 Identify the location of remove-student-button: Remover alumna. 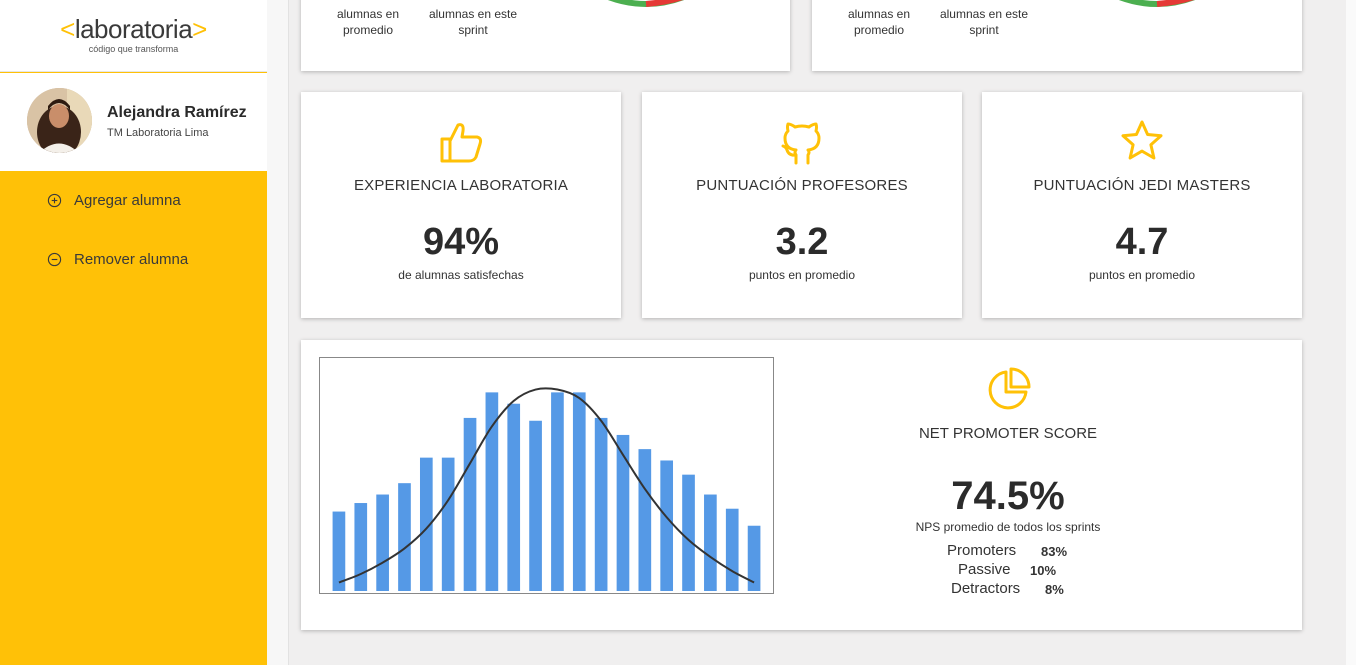
(117, 259).